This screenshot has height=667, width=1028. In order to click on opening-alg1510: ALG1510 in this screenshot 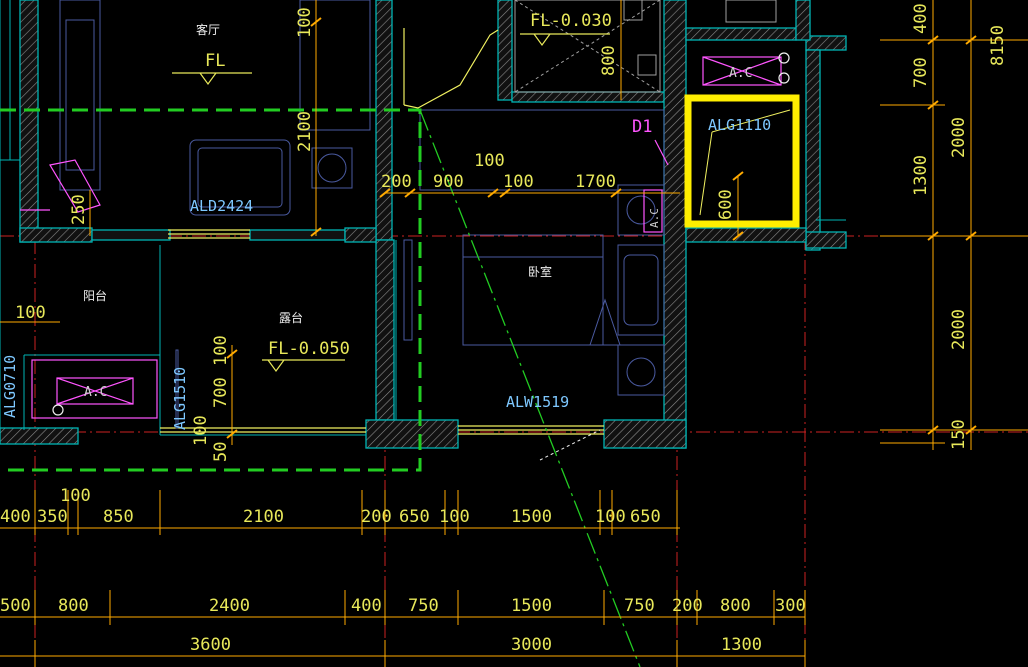, I will do `click(180, 398)`.